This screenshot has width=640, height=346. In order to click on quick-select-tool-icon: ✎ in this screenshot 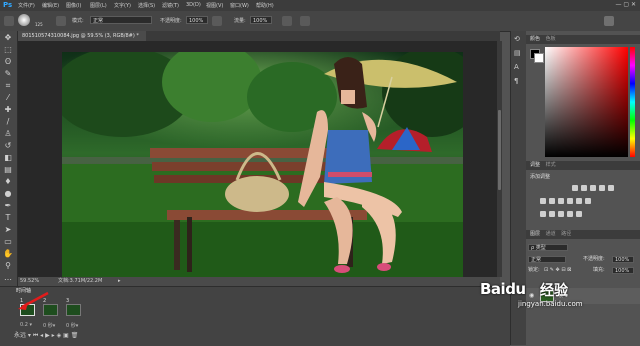, I will do `click(8, 74)`.